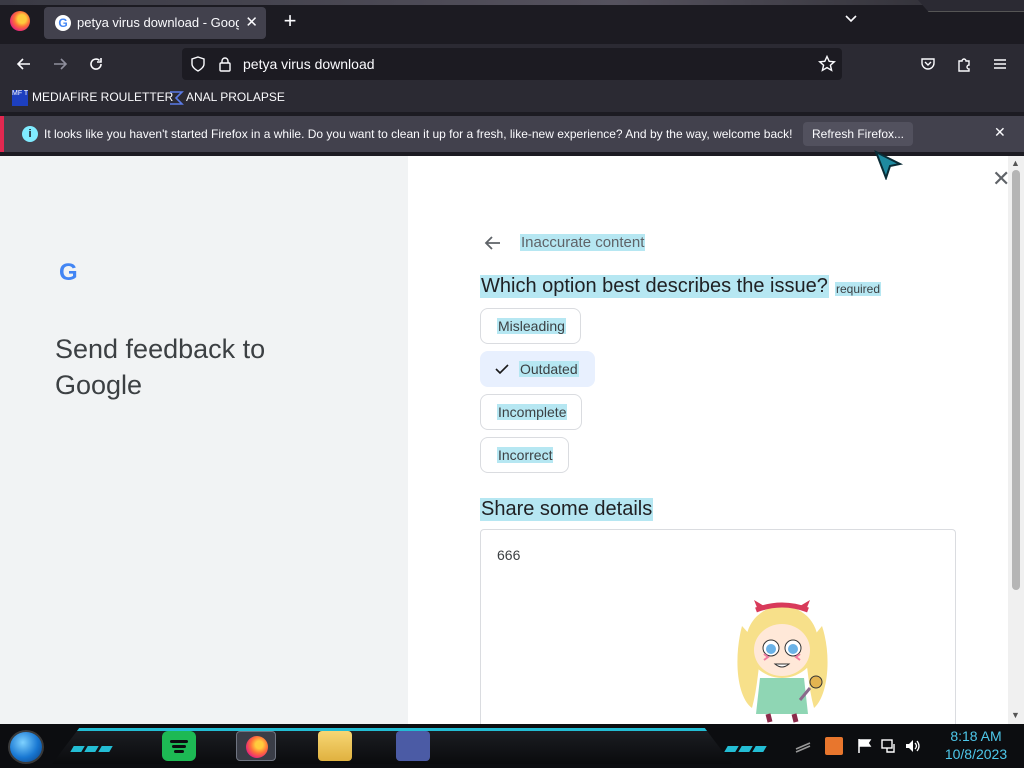 The height and width of the screenshot is (768, 1024). I want to click on tab-title: petya virus download - Google, so click(158, 22).